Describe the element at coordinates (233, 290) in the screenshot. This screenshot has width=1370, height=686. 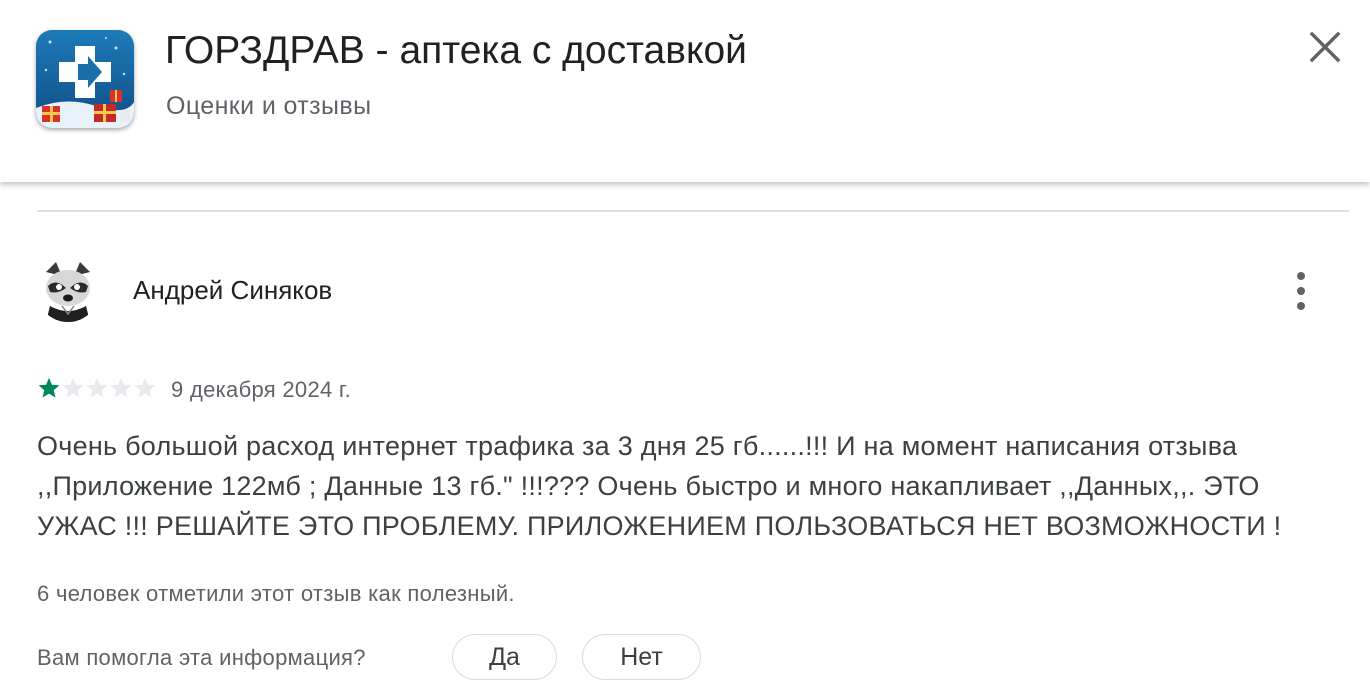
I see `review-author: Андрей Синяков` at that location.